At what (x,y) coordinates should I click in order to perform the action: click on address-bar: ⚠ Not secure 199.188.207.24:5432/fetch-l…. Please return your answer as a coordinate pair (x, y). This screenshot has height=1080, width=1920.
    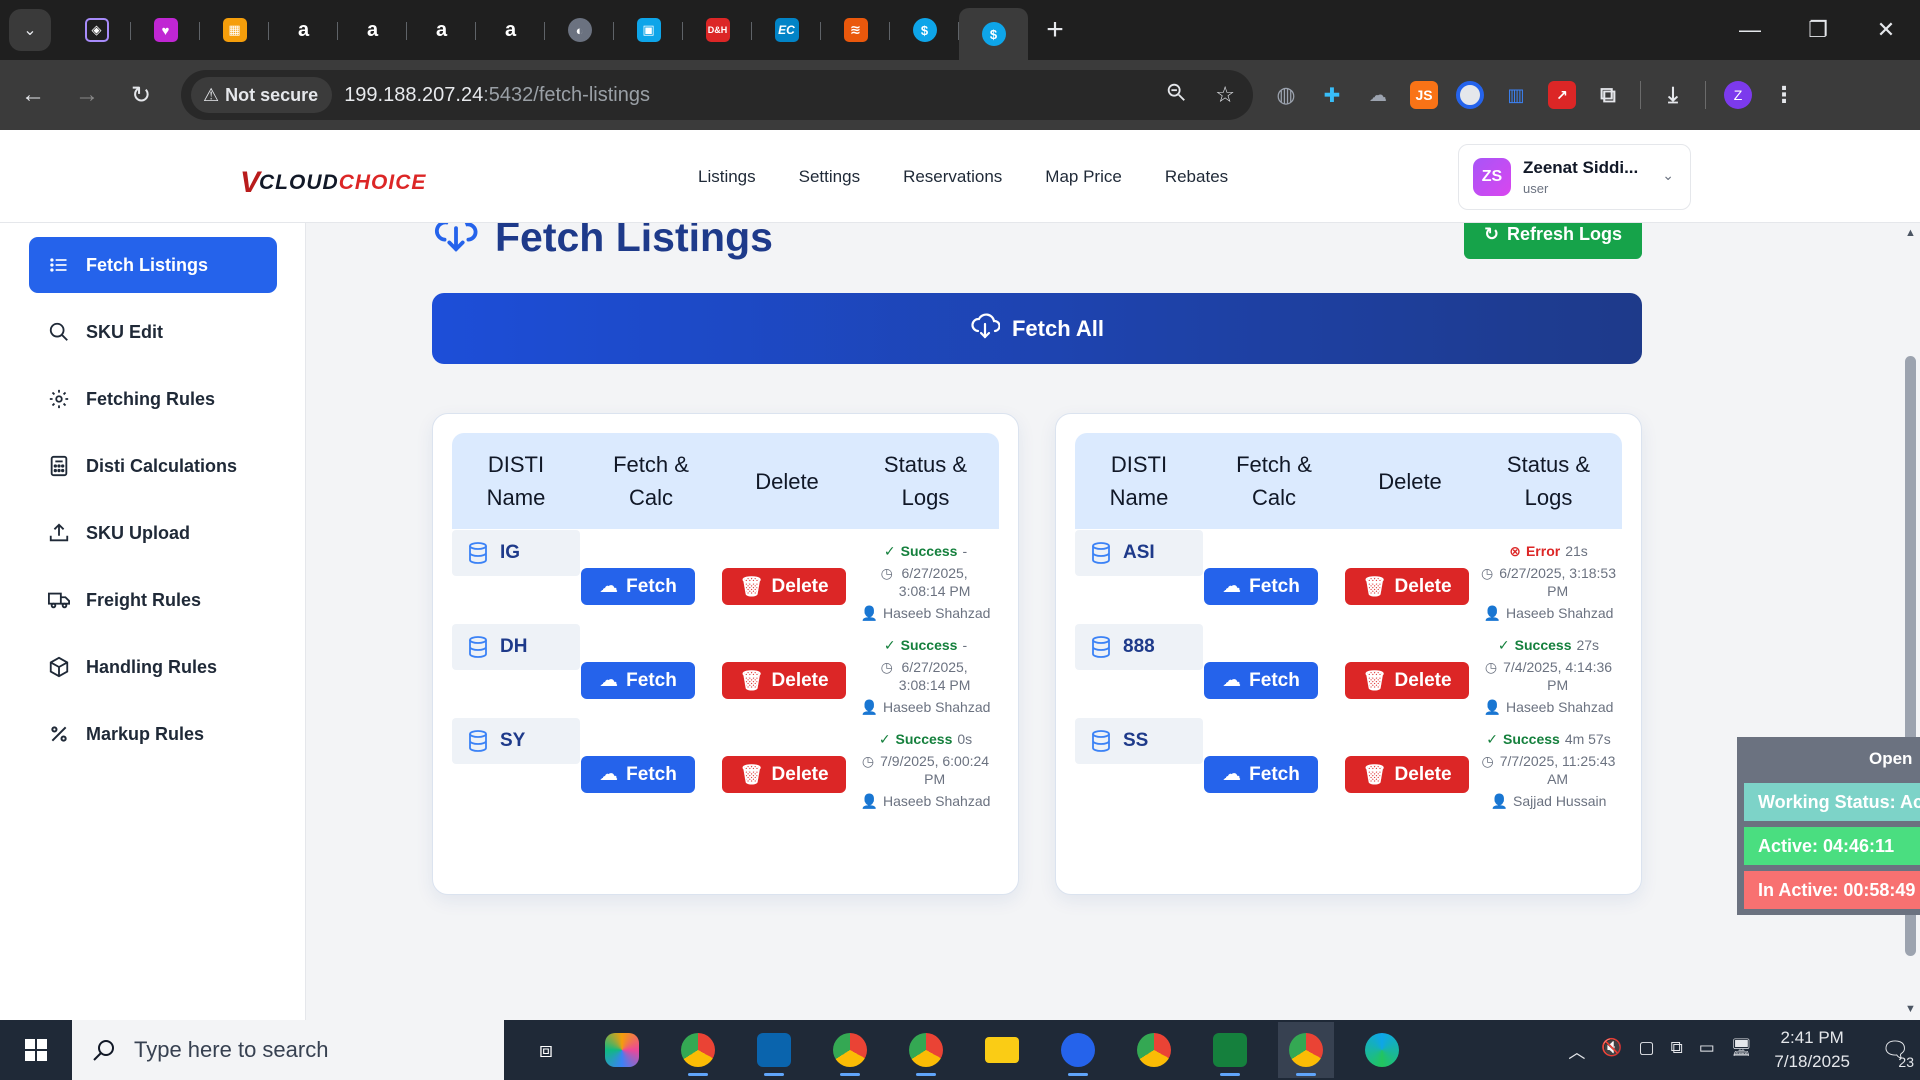
    Looking at the image, I should click on (717, 95).